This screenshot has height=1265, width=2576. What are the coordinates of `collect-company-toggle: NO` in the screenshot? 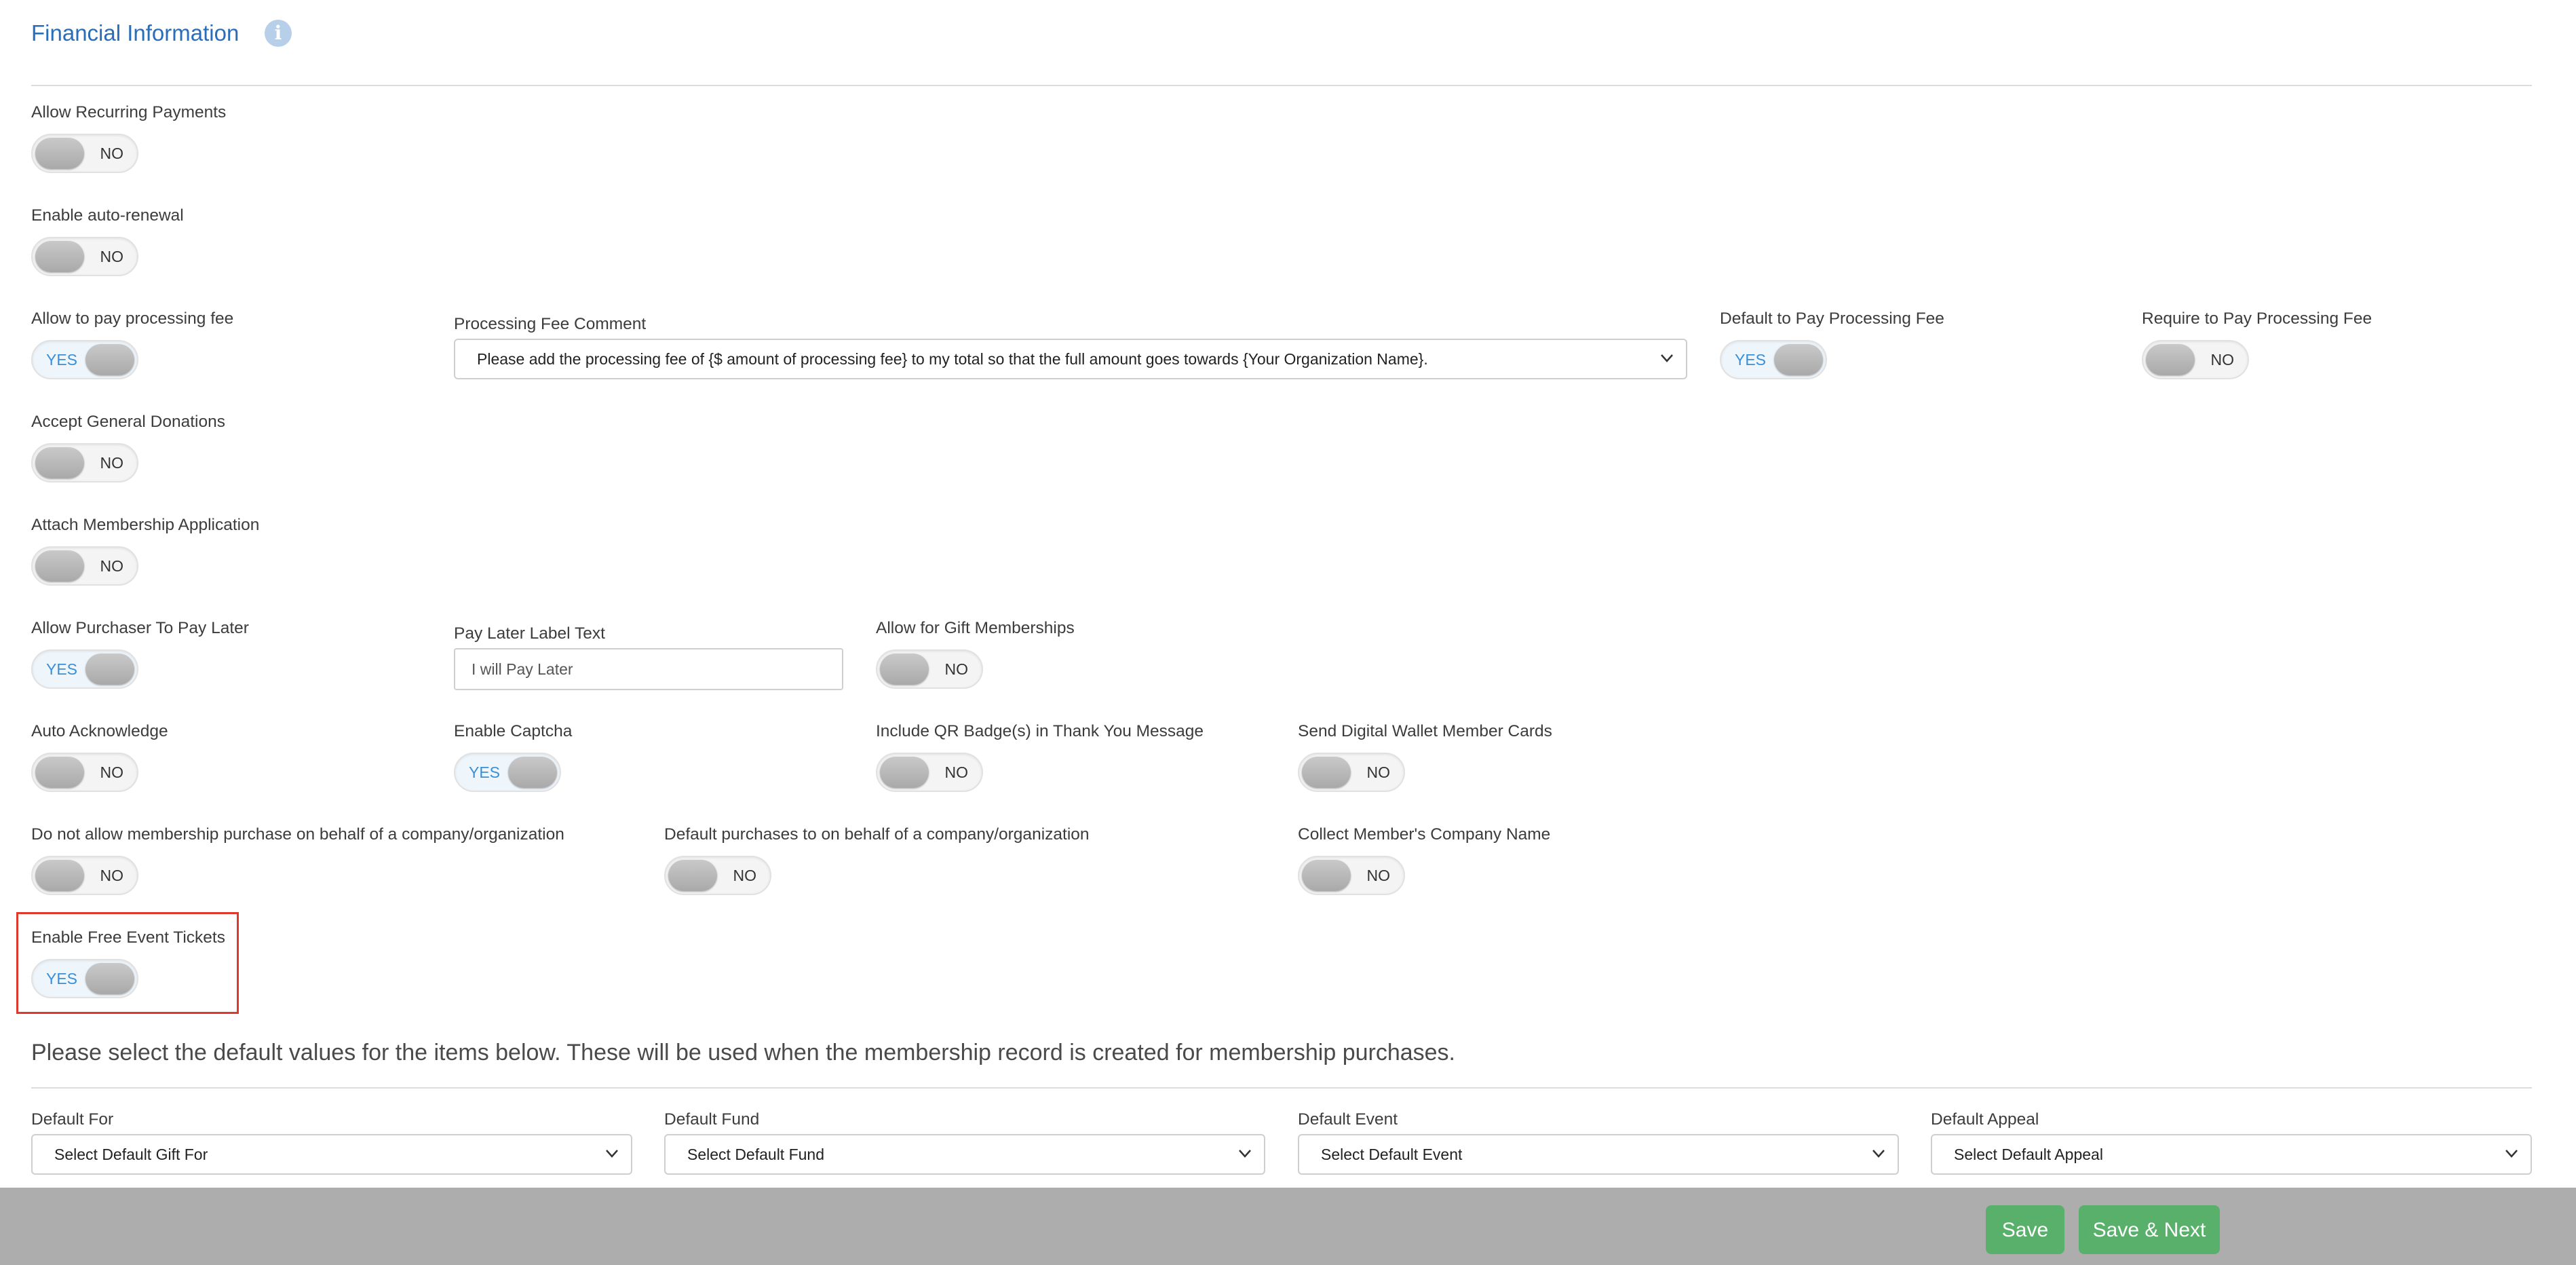 It's located at (1351, 875).